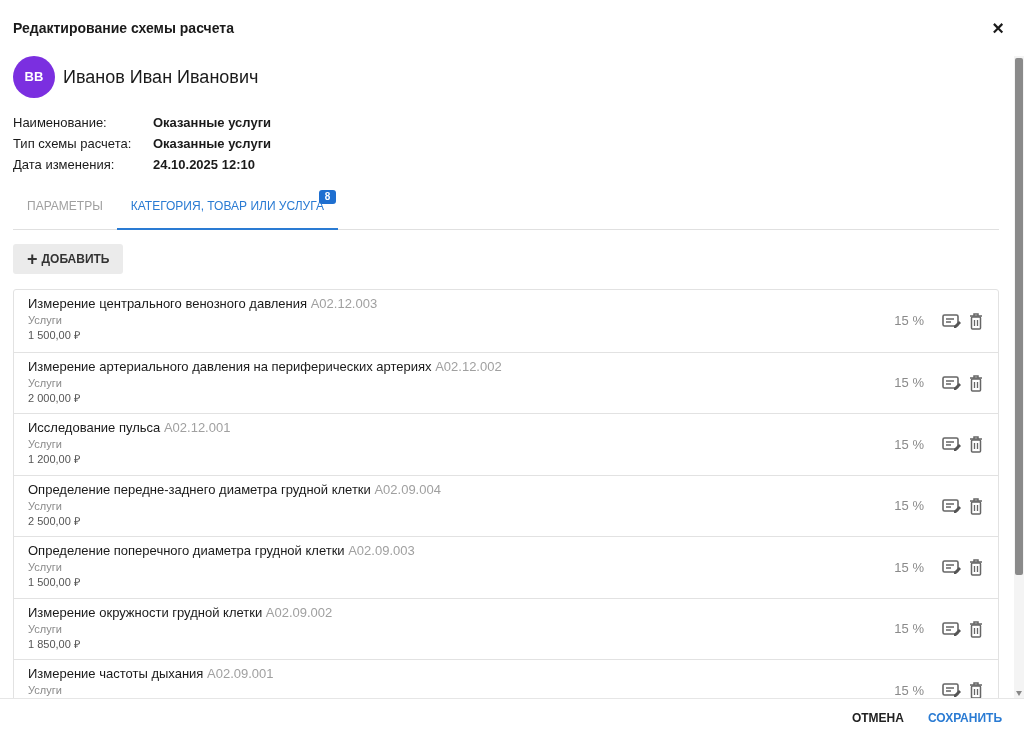 The width and height of the screenshot is (1024, 737). Describe the element at coordinates (68, 259) in the screenshot. I see `add-button: + ДОБАВИТЬ` at that location.